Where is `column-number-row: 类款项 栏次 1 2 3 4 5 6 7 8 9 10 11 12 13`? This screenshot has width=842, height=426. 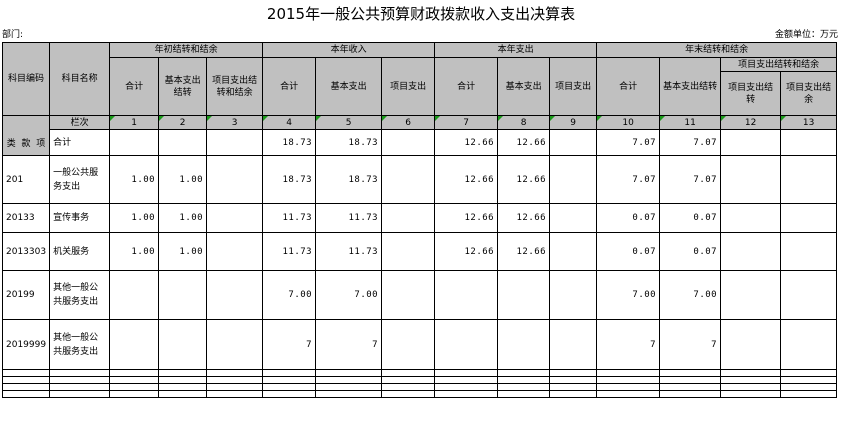
column-number-row: 类款项 栏次 1 2 3 4 5 6 7 8 9 10 11 12 13 is located at coordinates (419, 135).